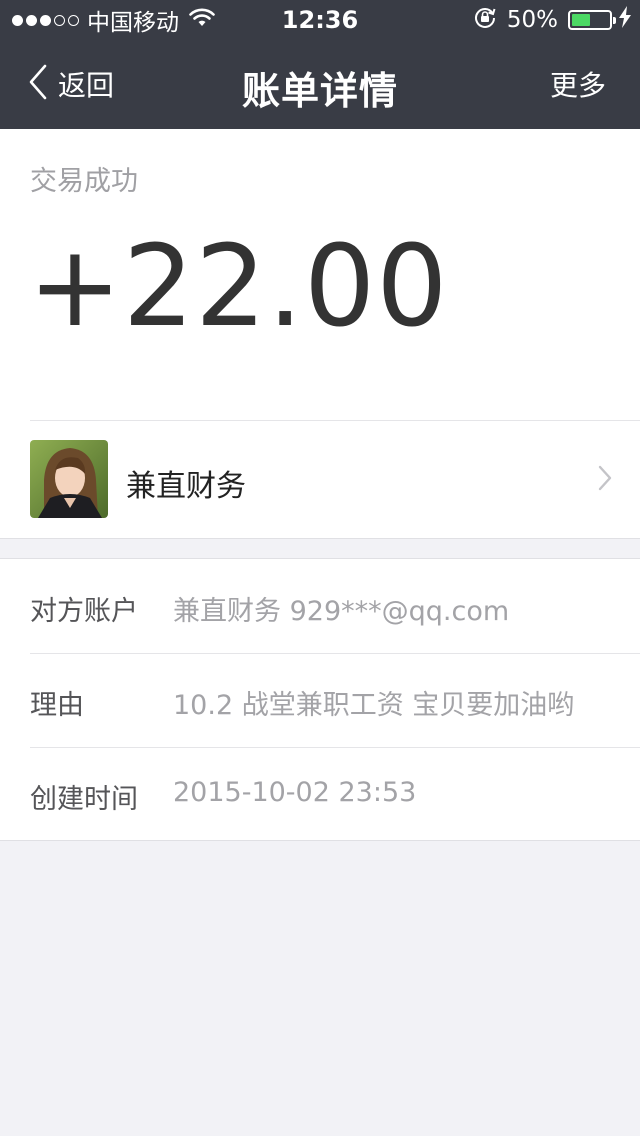 The height and width of the screenshot is (1136, 640). What do you see at coordinates (581, 20) in the screenshot?
I see `battery-level-fill` at bounding box center [581, 20].